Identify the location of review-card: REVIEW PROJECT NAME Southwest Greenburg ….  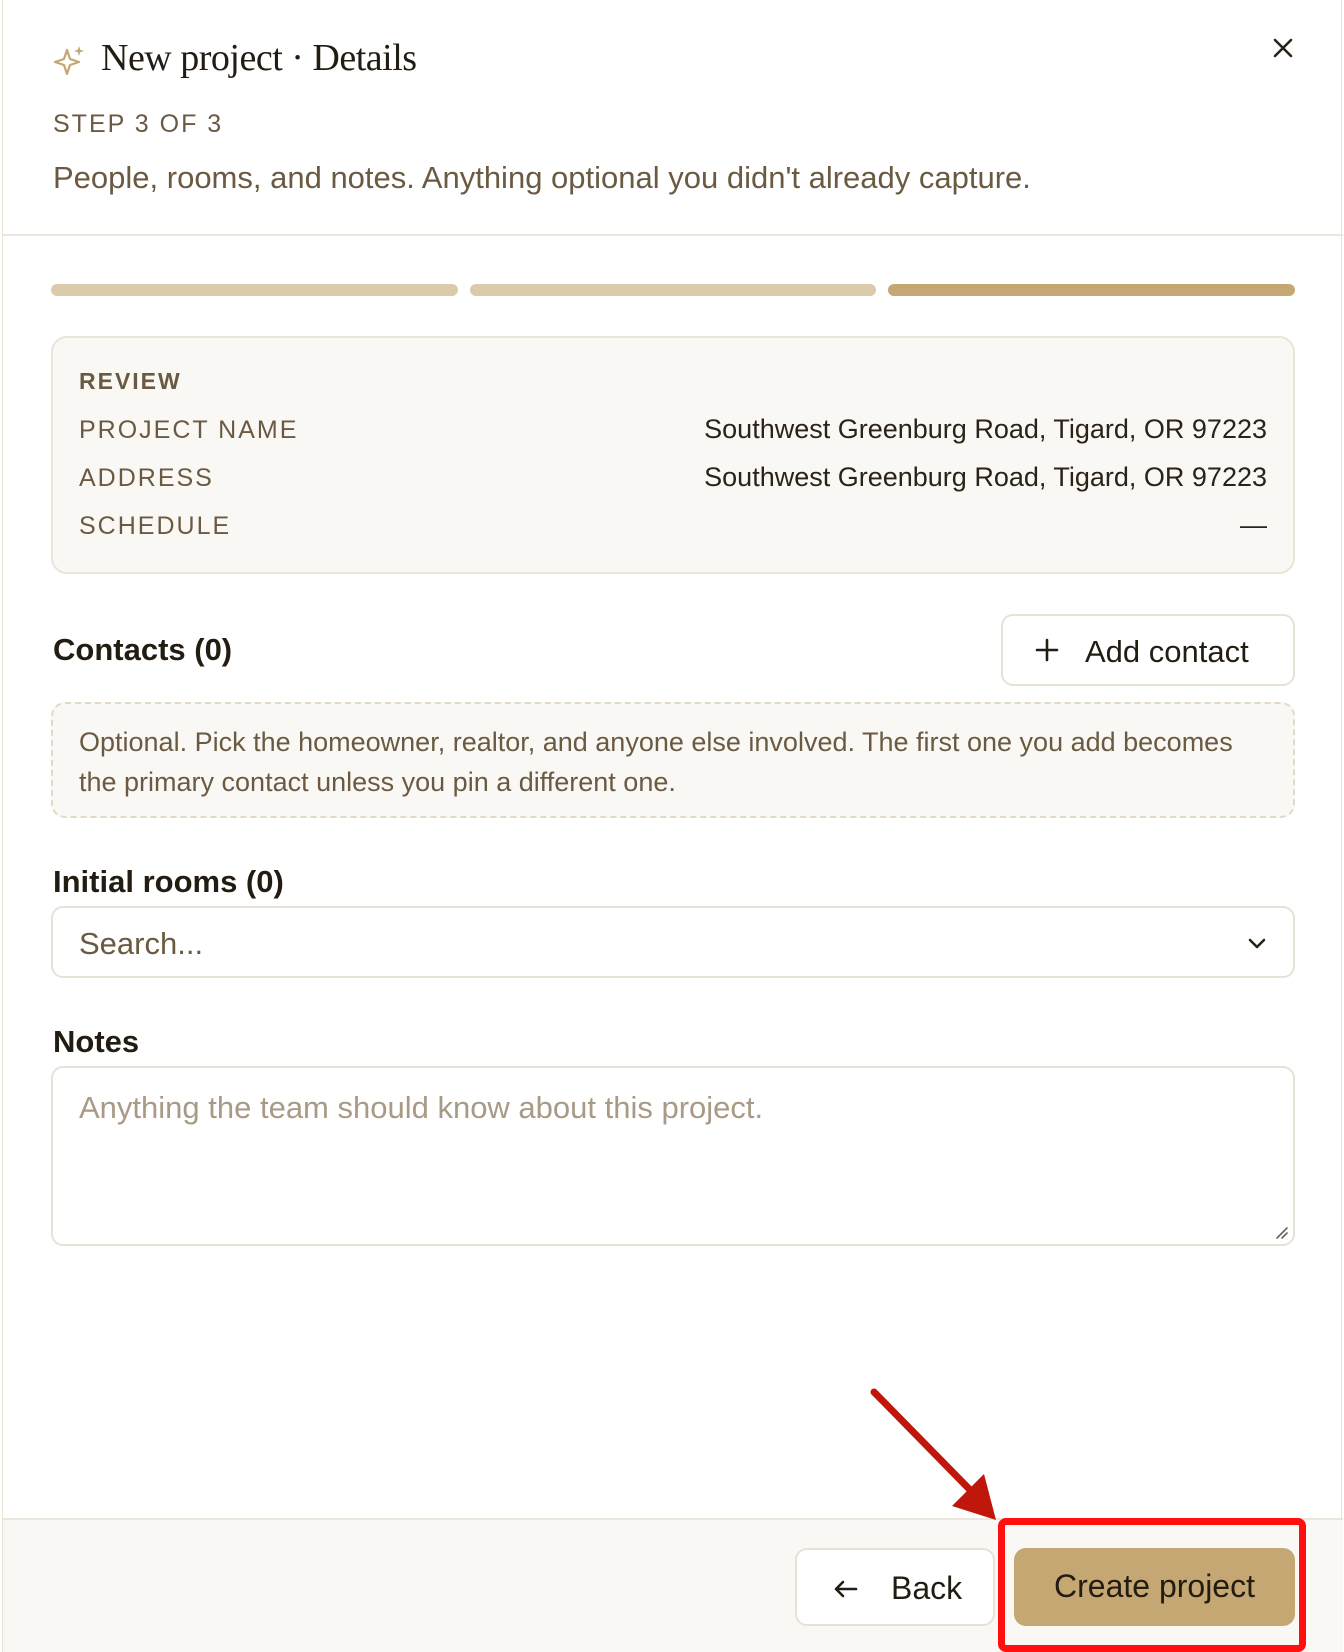
(673, 455).